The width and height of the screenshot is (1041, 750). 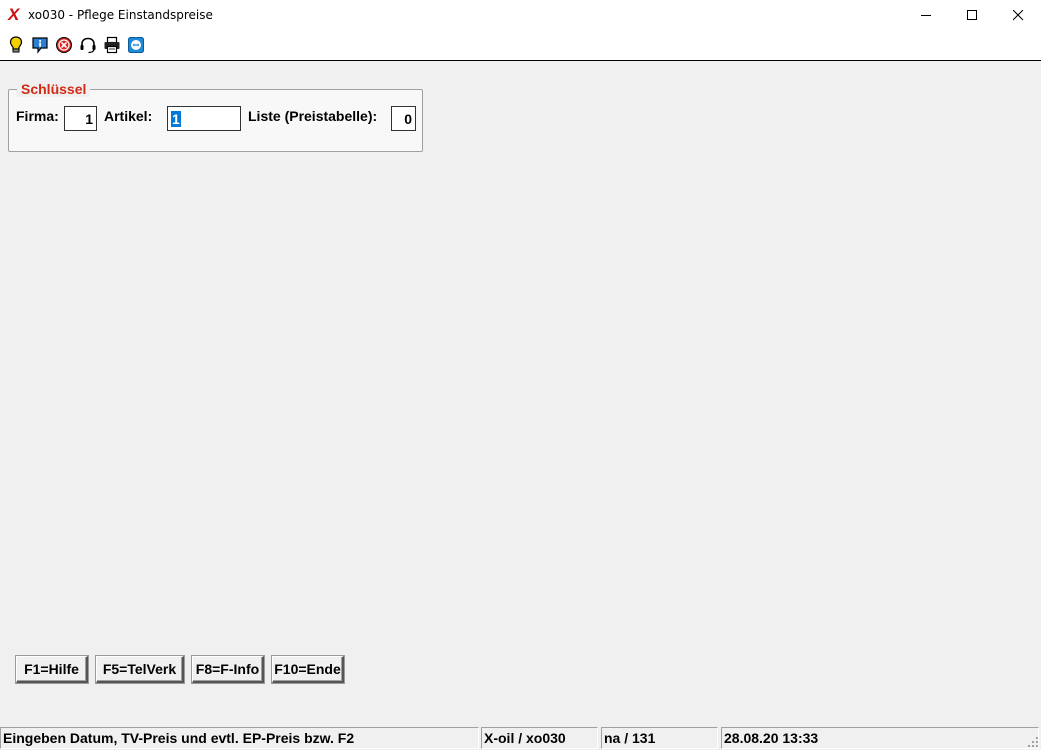 I want to click on firma-input: 1, so click(x=80, y=118).